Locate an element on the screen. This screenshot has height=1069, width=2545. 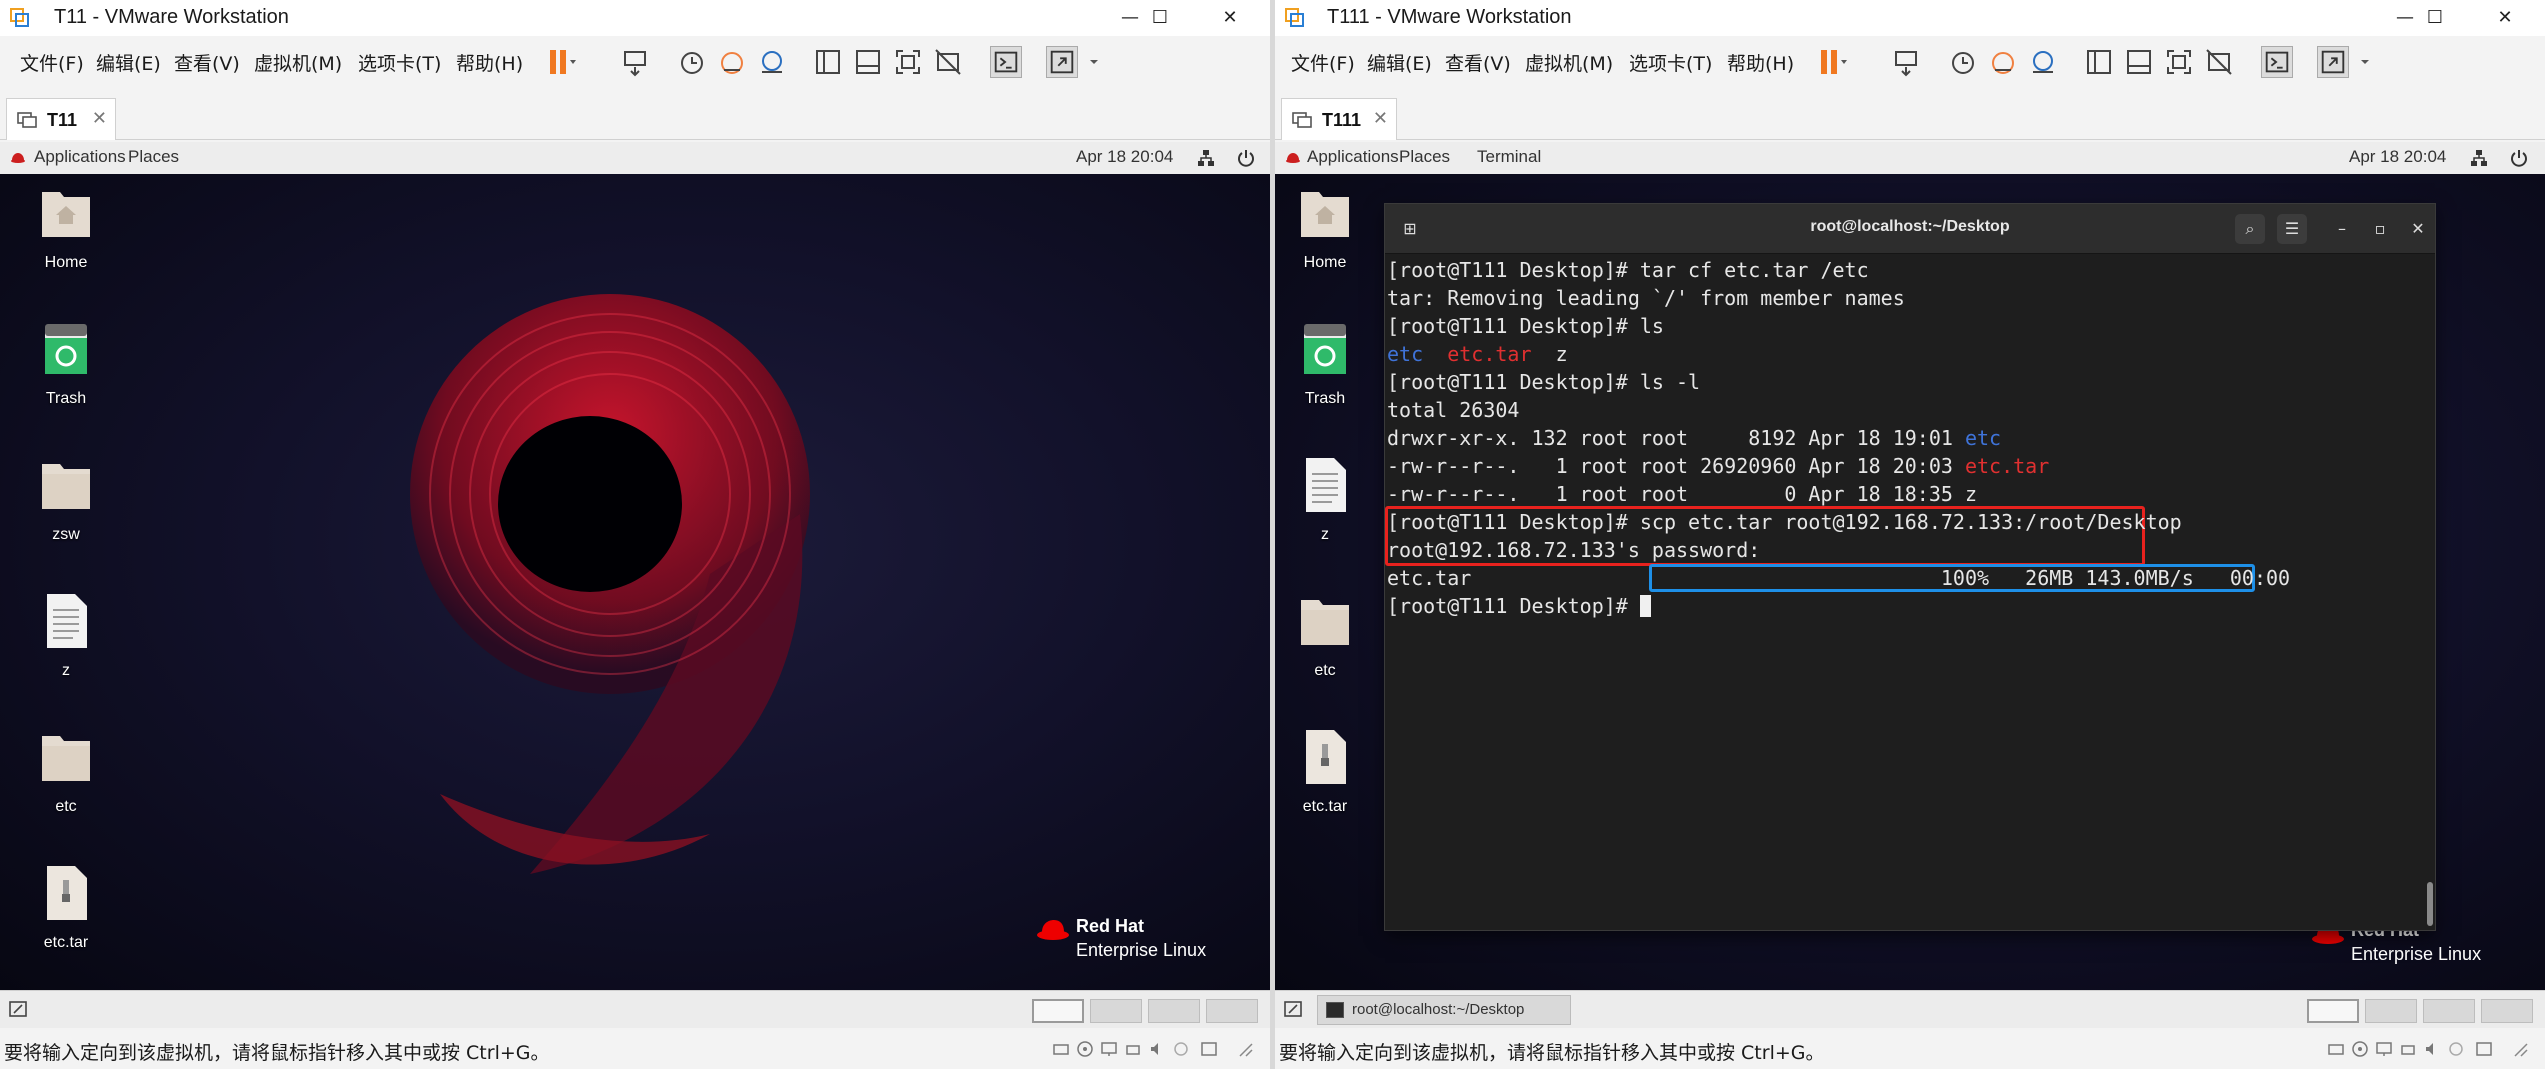
maximize-icon: ▫ is located at coordinates (2380, 229).